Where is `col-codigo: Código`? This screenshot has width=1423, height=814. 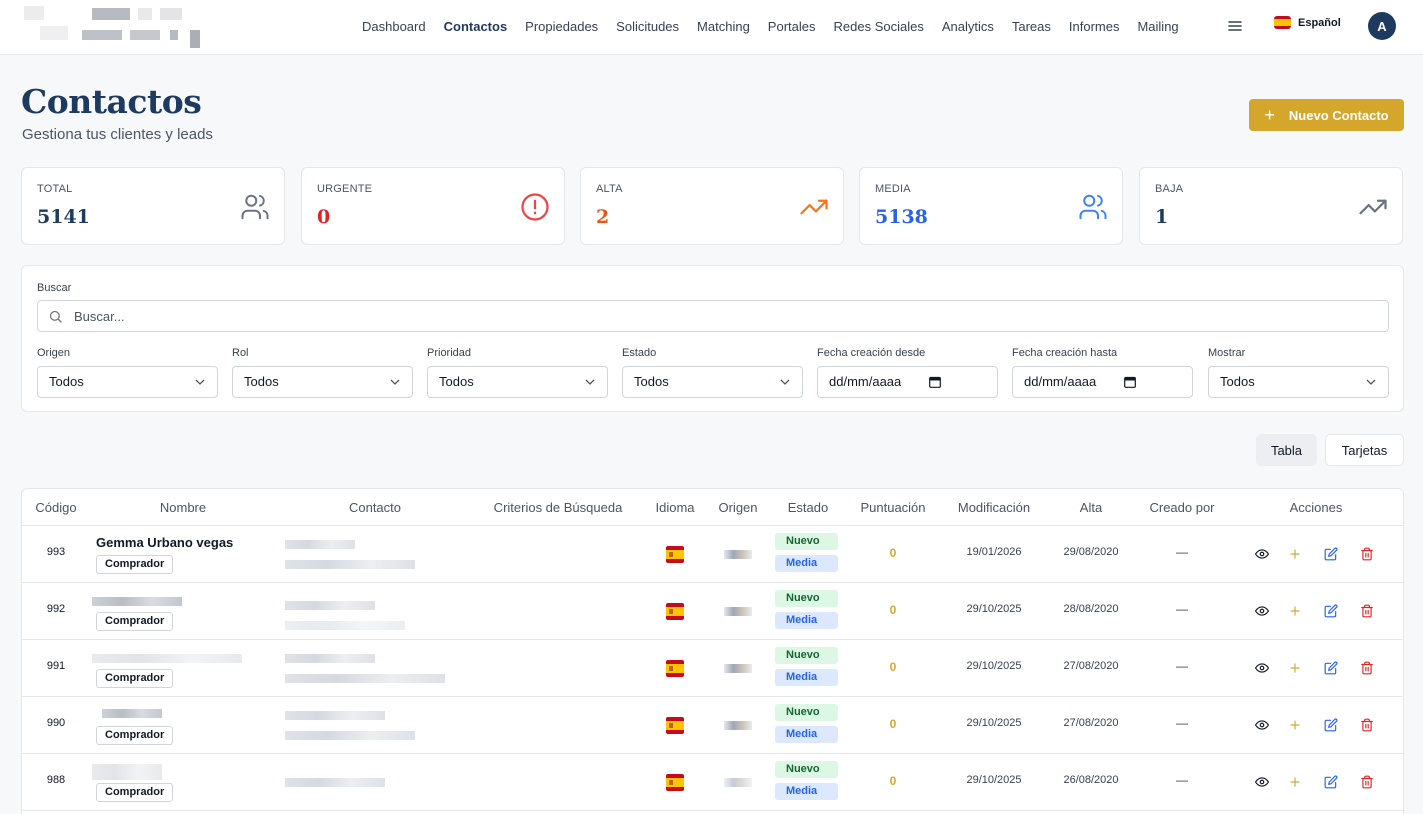 col-codigo: Código is located at coordinates (55, 507).